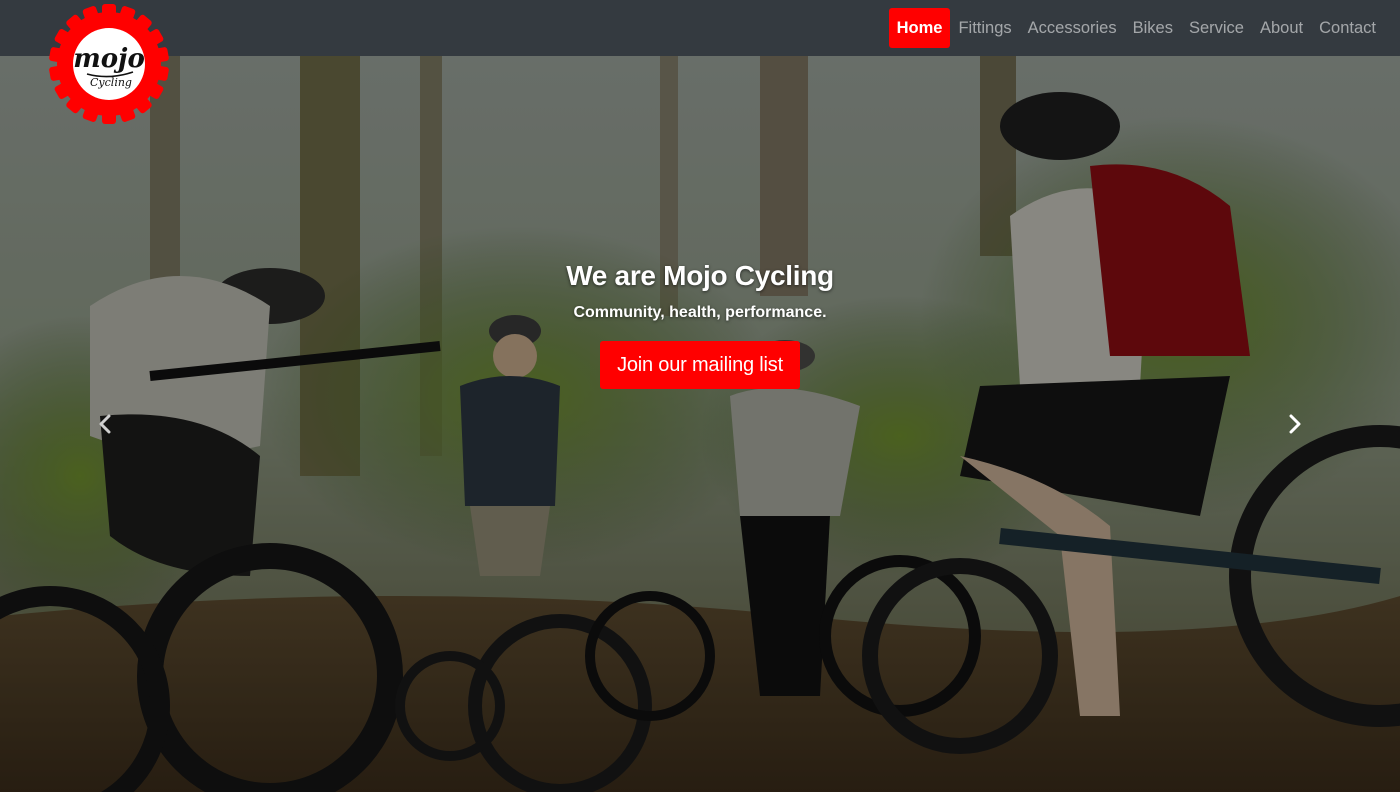  Describe the element at coordinates (700, 312) in the screenshot. I see `hero-subtitle: Community, health, performance.` at that location.